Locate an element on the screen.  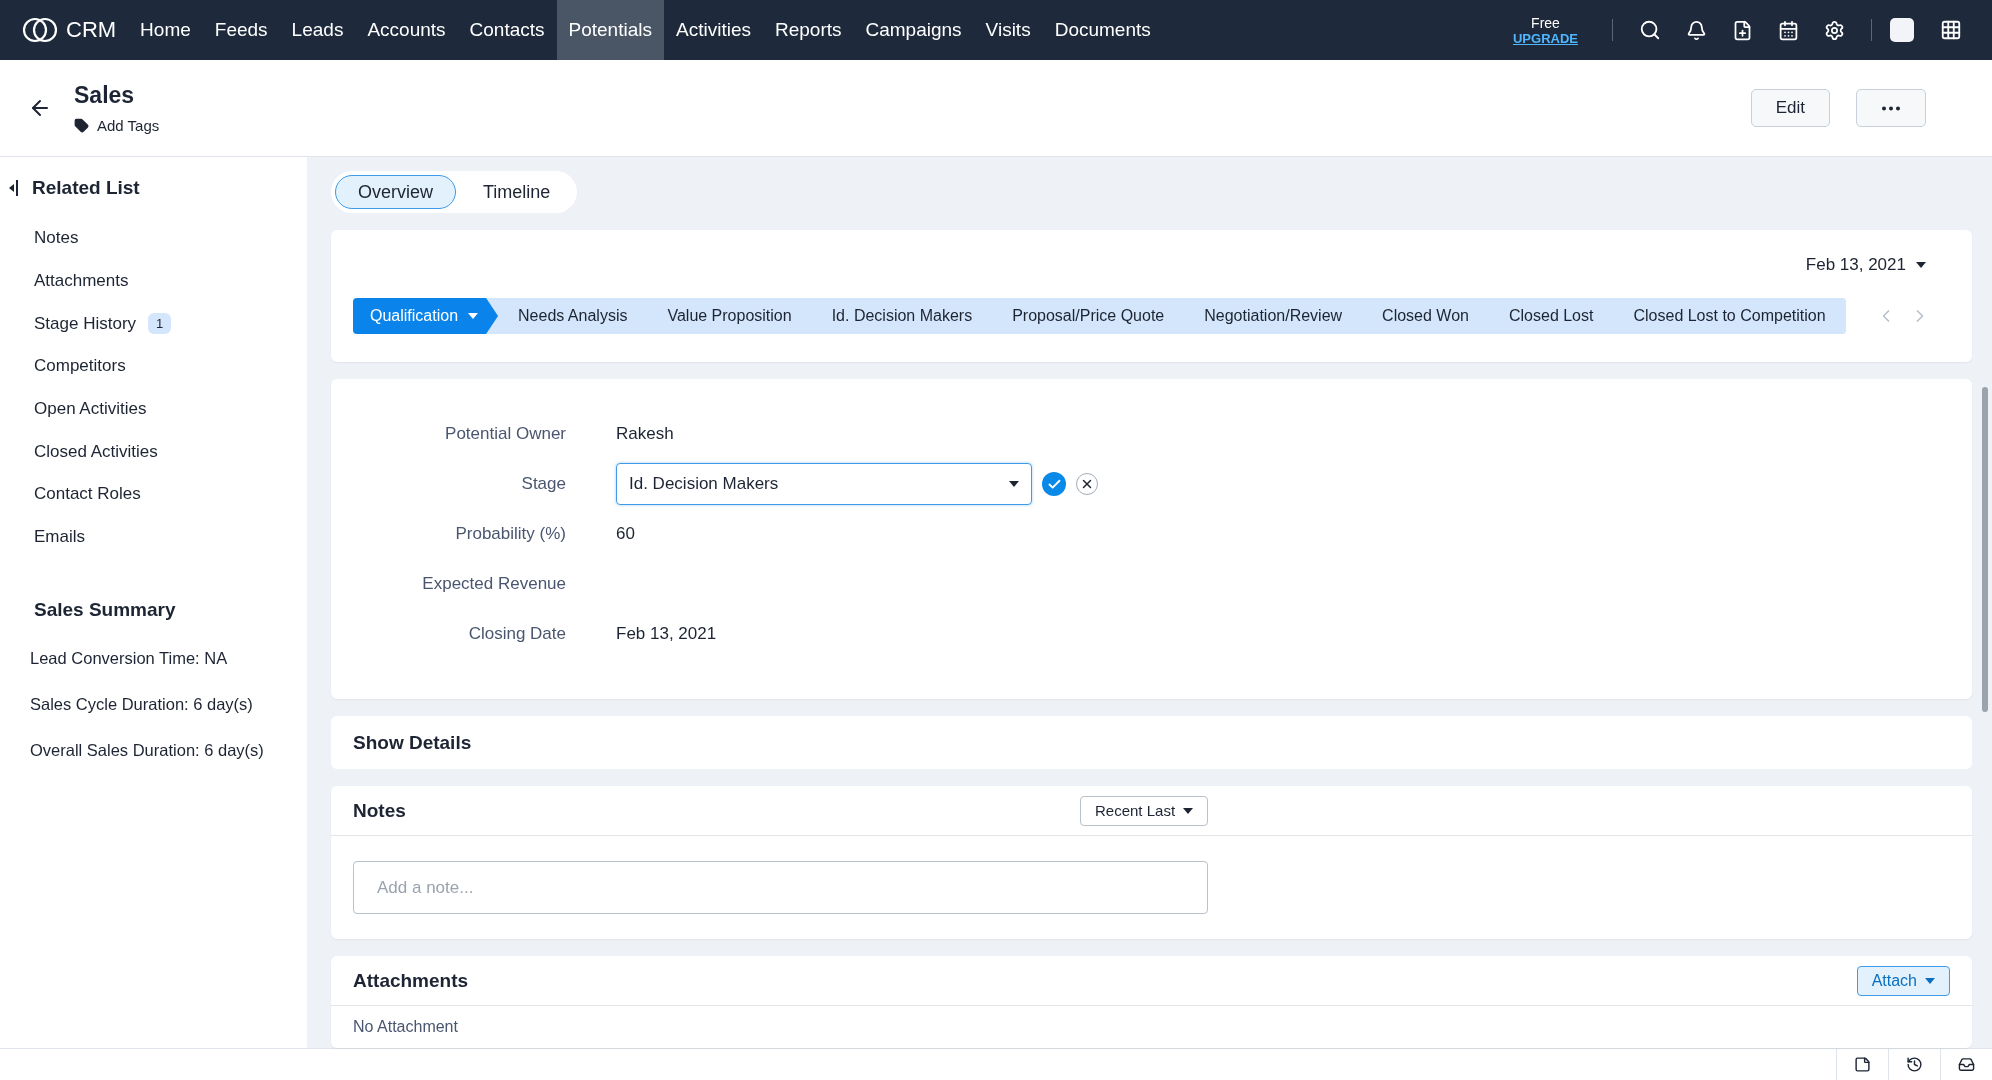
empty-message: No Attachment is located at coordinates (405, 1027).